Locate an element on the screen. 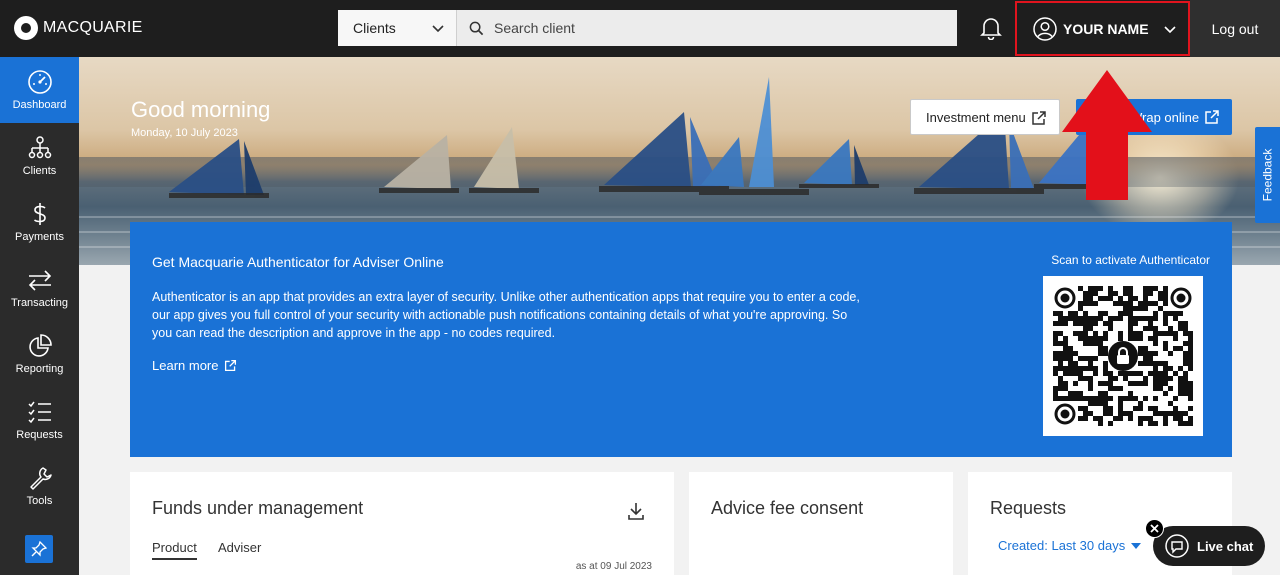 The image size is (1280, 575). investment-menu-label: Investment menu is located at coordinates (976, 117).